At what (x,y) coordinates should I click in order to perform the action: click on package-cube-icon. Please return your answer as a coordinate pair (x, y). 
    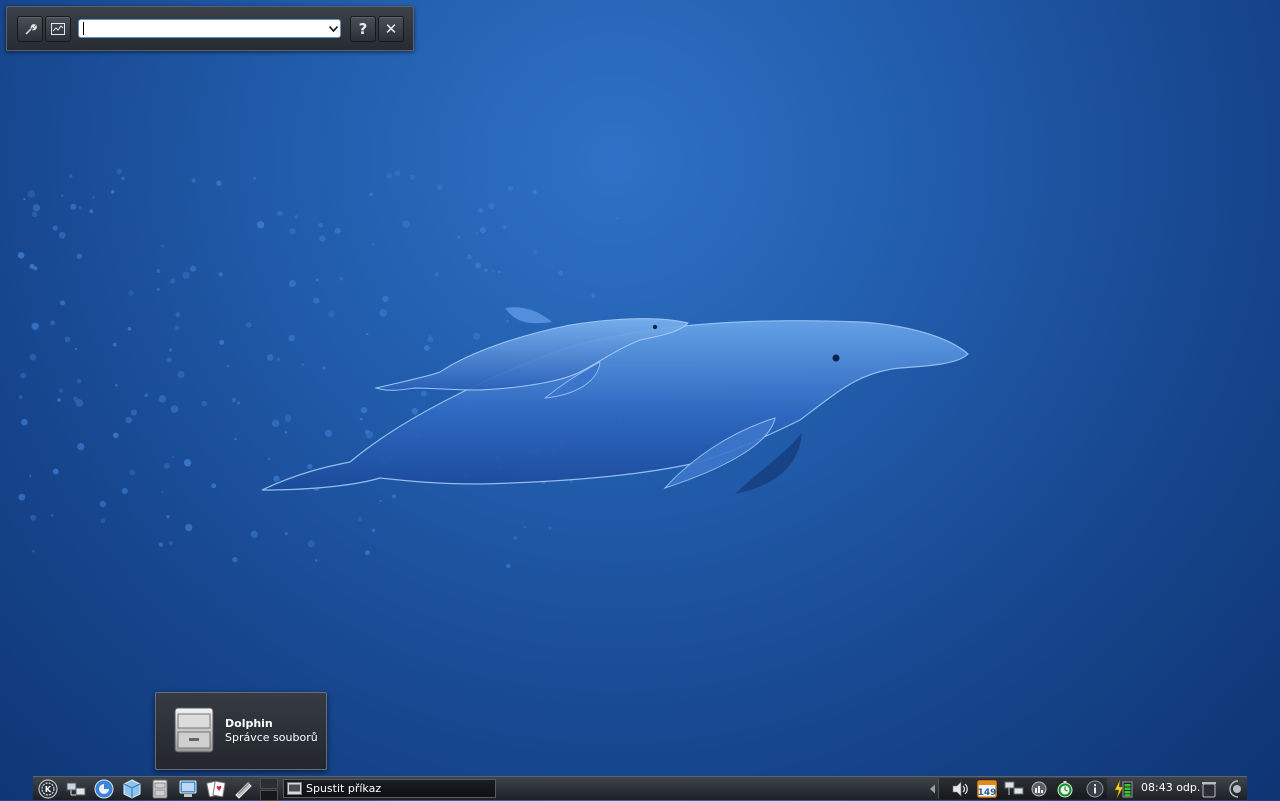
    Looking at the image, I should click on (132, 788).